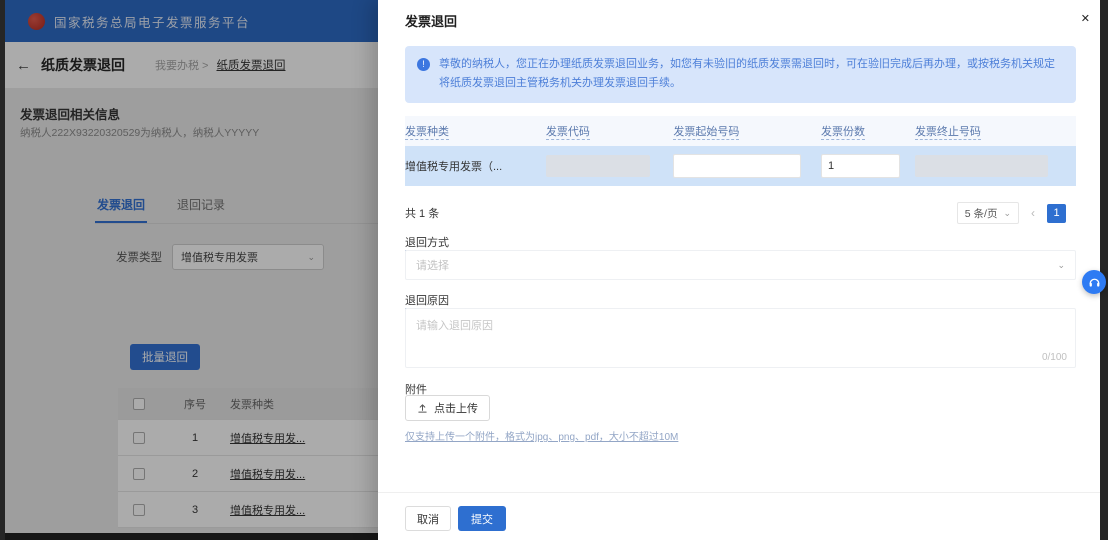 The width and height of the screenshot is (1108, 540). I want to click on customer-service-button, so click(1094, 282).